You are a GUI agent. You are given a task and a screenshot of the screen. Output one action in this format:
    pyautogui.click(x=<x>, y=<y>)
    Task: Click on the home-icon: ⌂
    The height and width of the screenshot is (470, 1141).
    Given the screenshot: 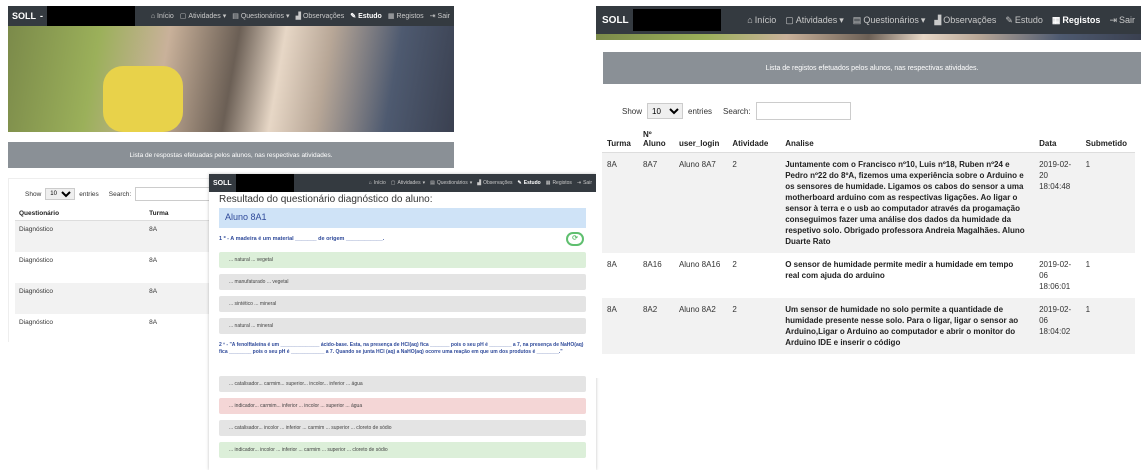 What is the action you would take?
    pyautogui.click(x=153, y=16)
    